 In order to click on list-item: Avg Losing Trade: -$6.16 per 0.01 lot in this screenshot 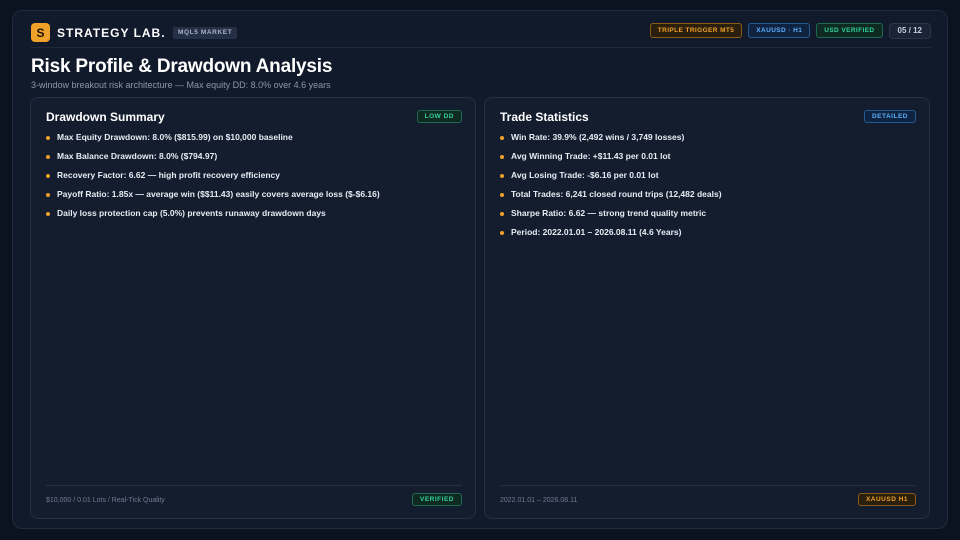, I will do `click(611, 179)`.